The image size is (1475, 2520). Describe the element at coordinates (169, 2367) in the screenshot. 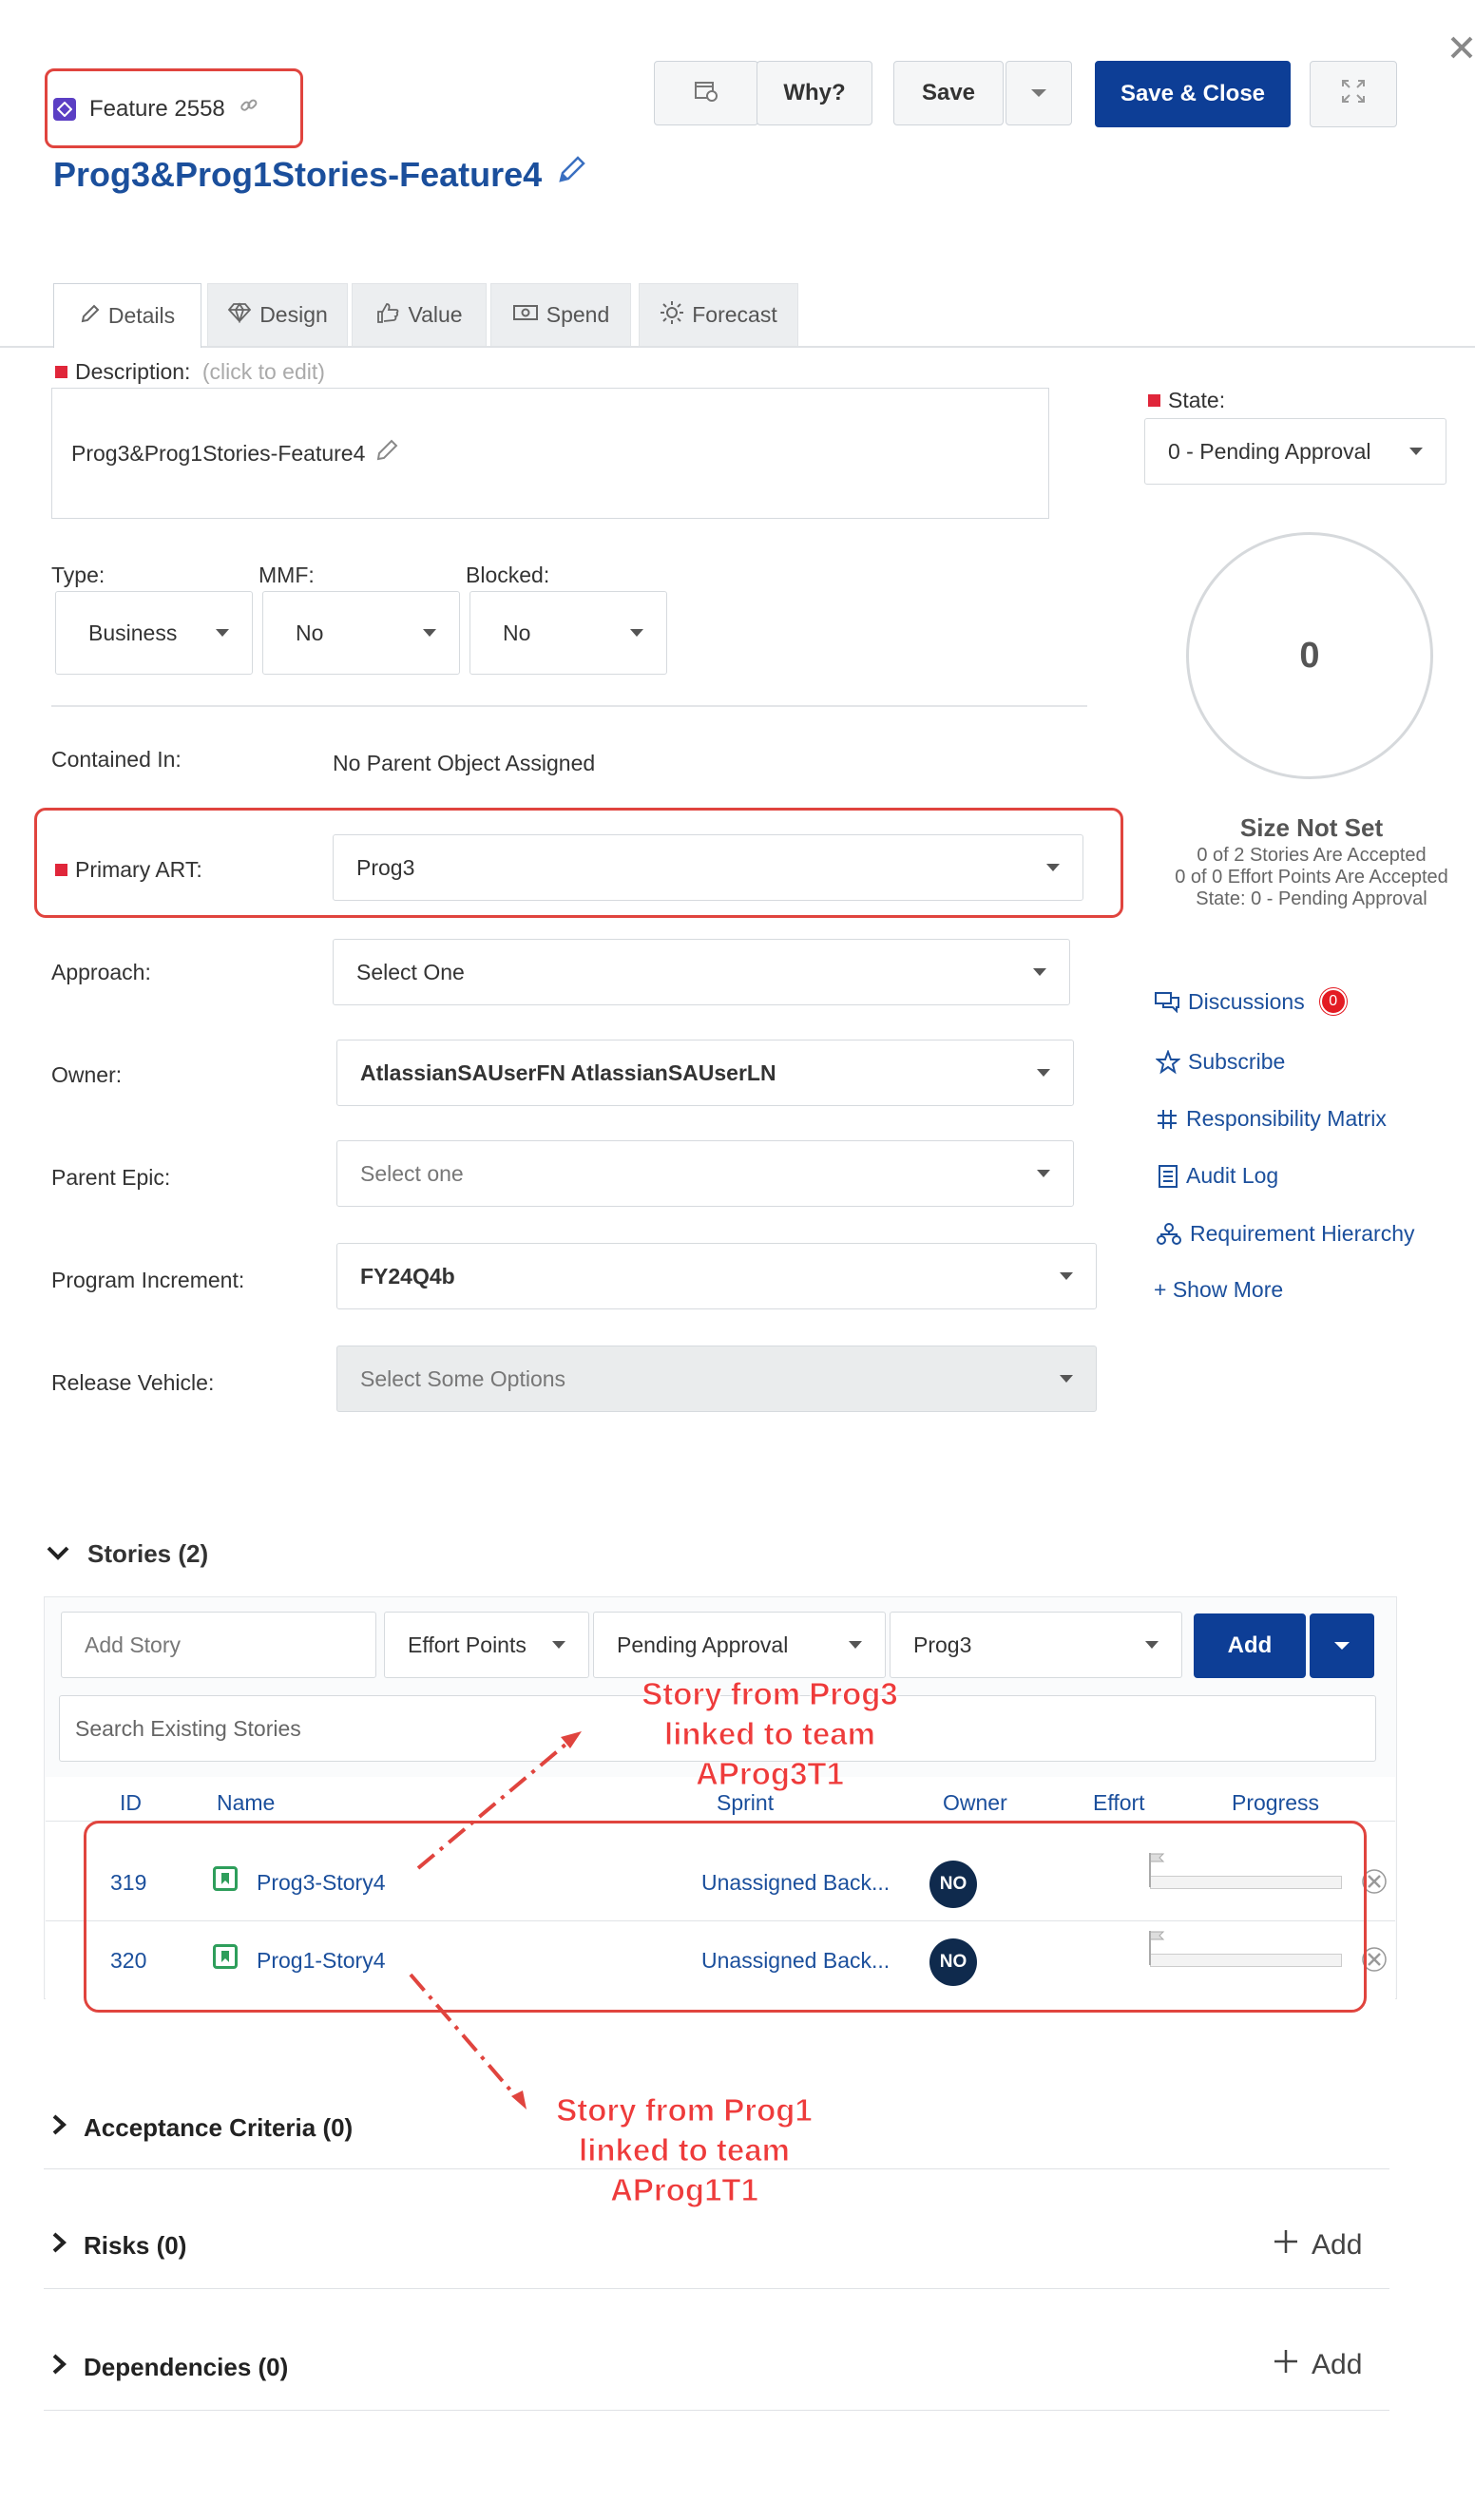

I see `dependencies-section: Dependencies (0)` at that location.